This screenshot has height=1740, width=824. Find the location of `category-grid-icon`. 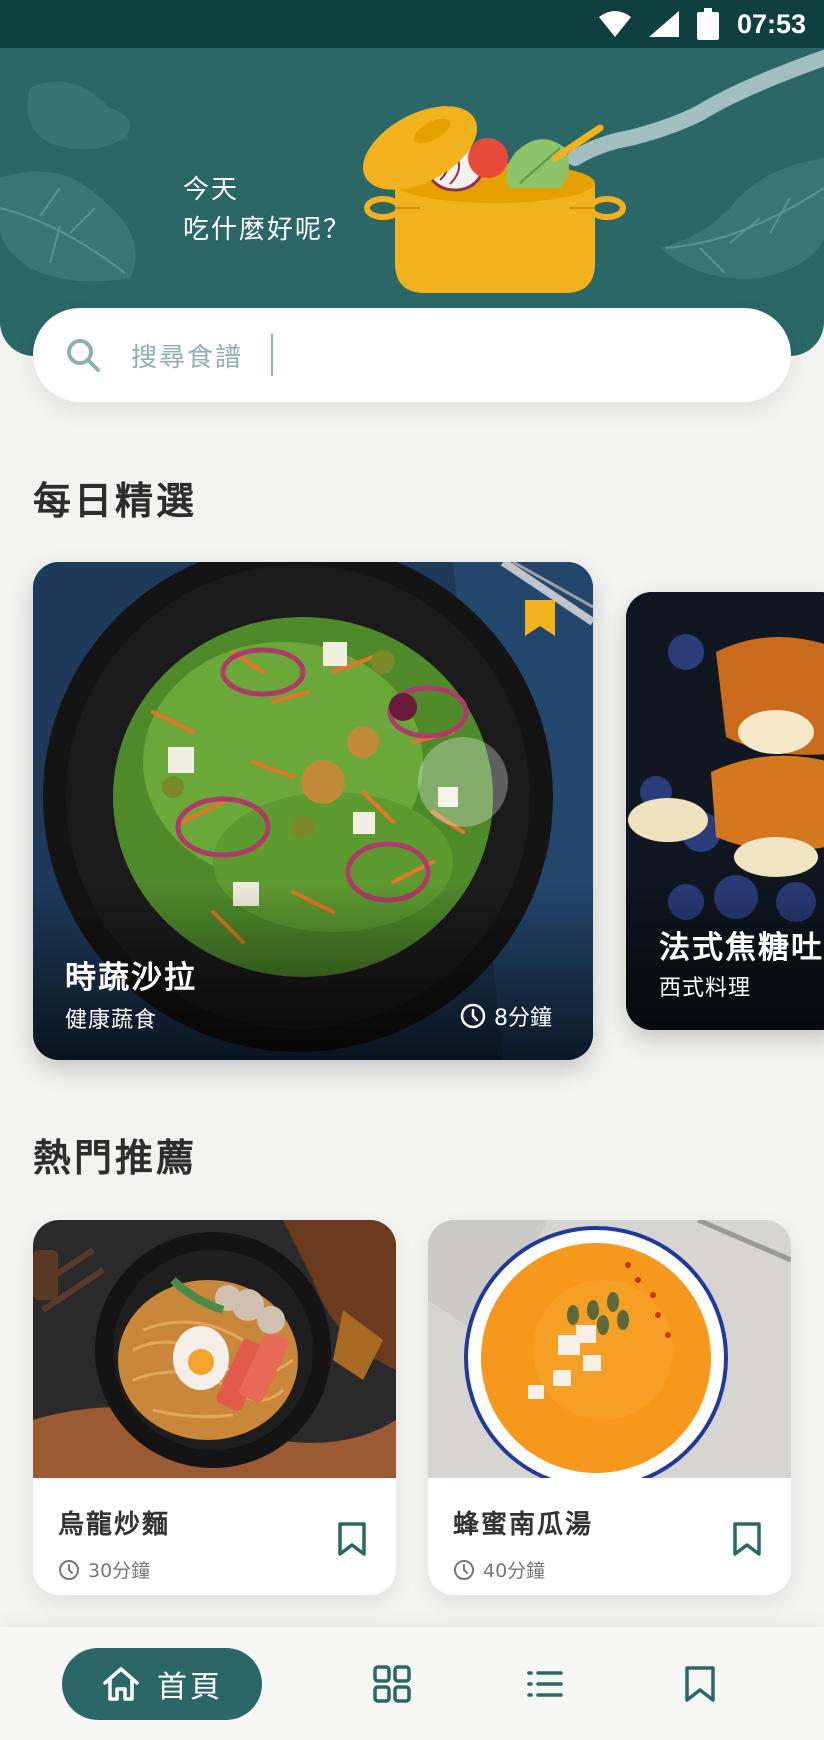

category-grid-icon is located at coordinates (392, 1684).